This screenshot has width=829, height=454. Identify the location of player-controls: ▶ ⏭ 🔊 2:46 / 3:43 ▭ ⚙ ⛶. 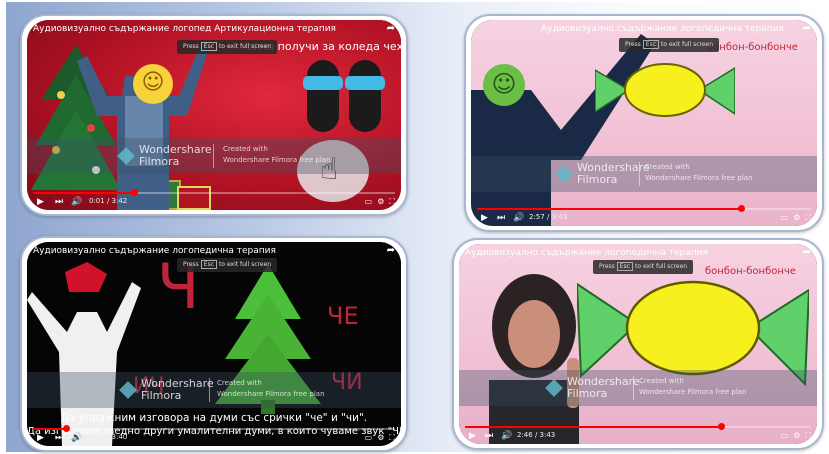
(638, 435).